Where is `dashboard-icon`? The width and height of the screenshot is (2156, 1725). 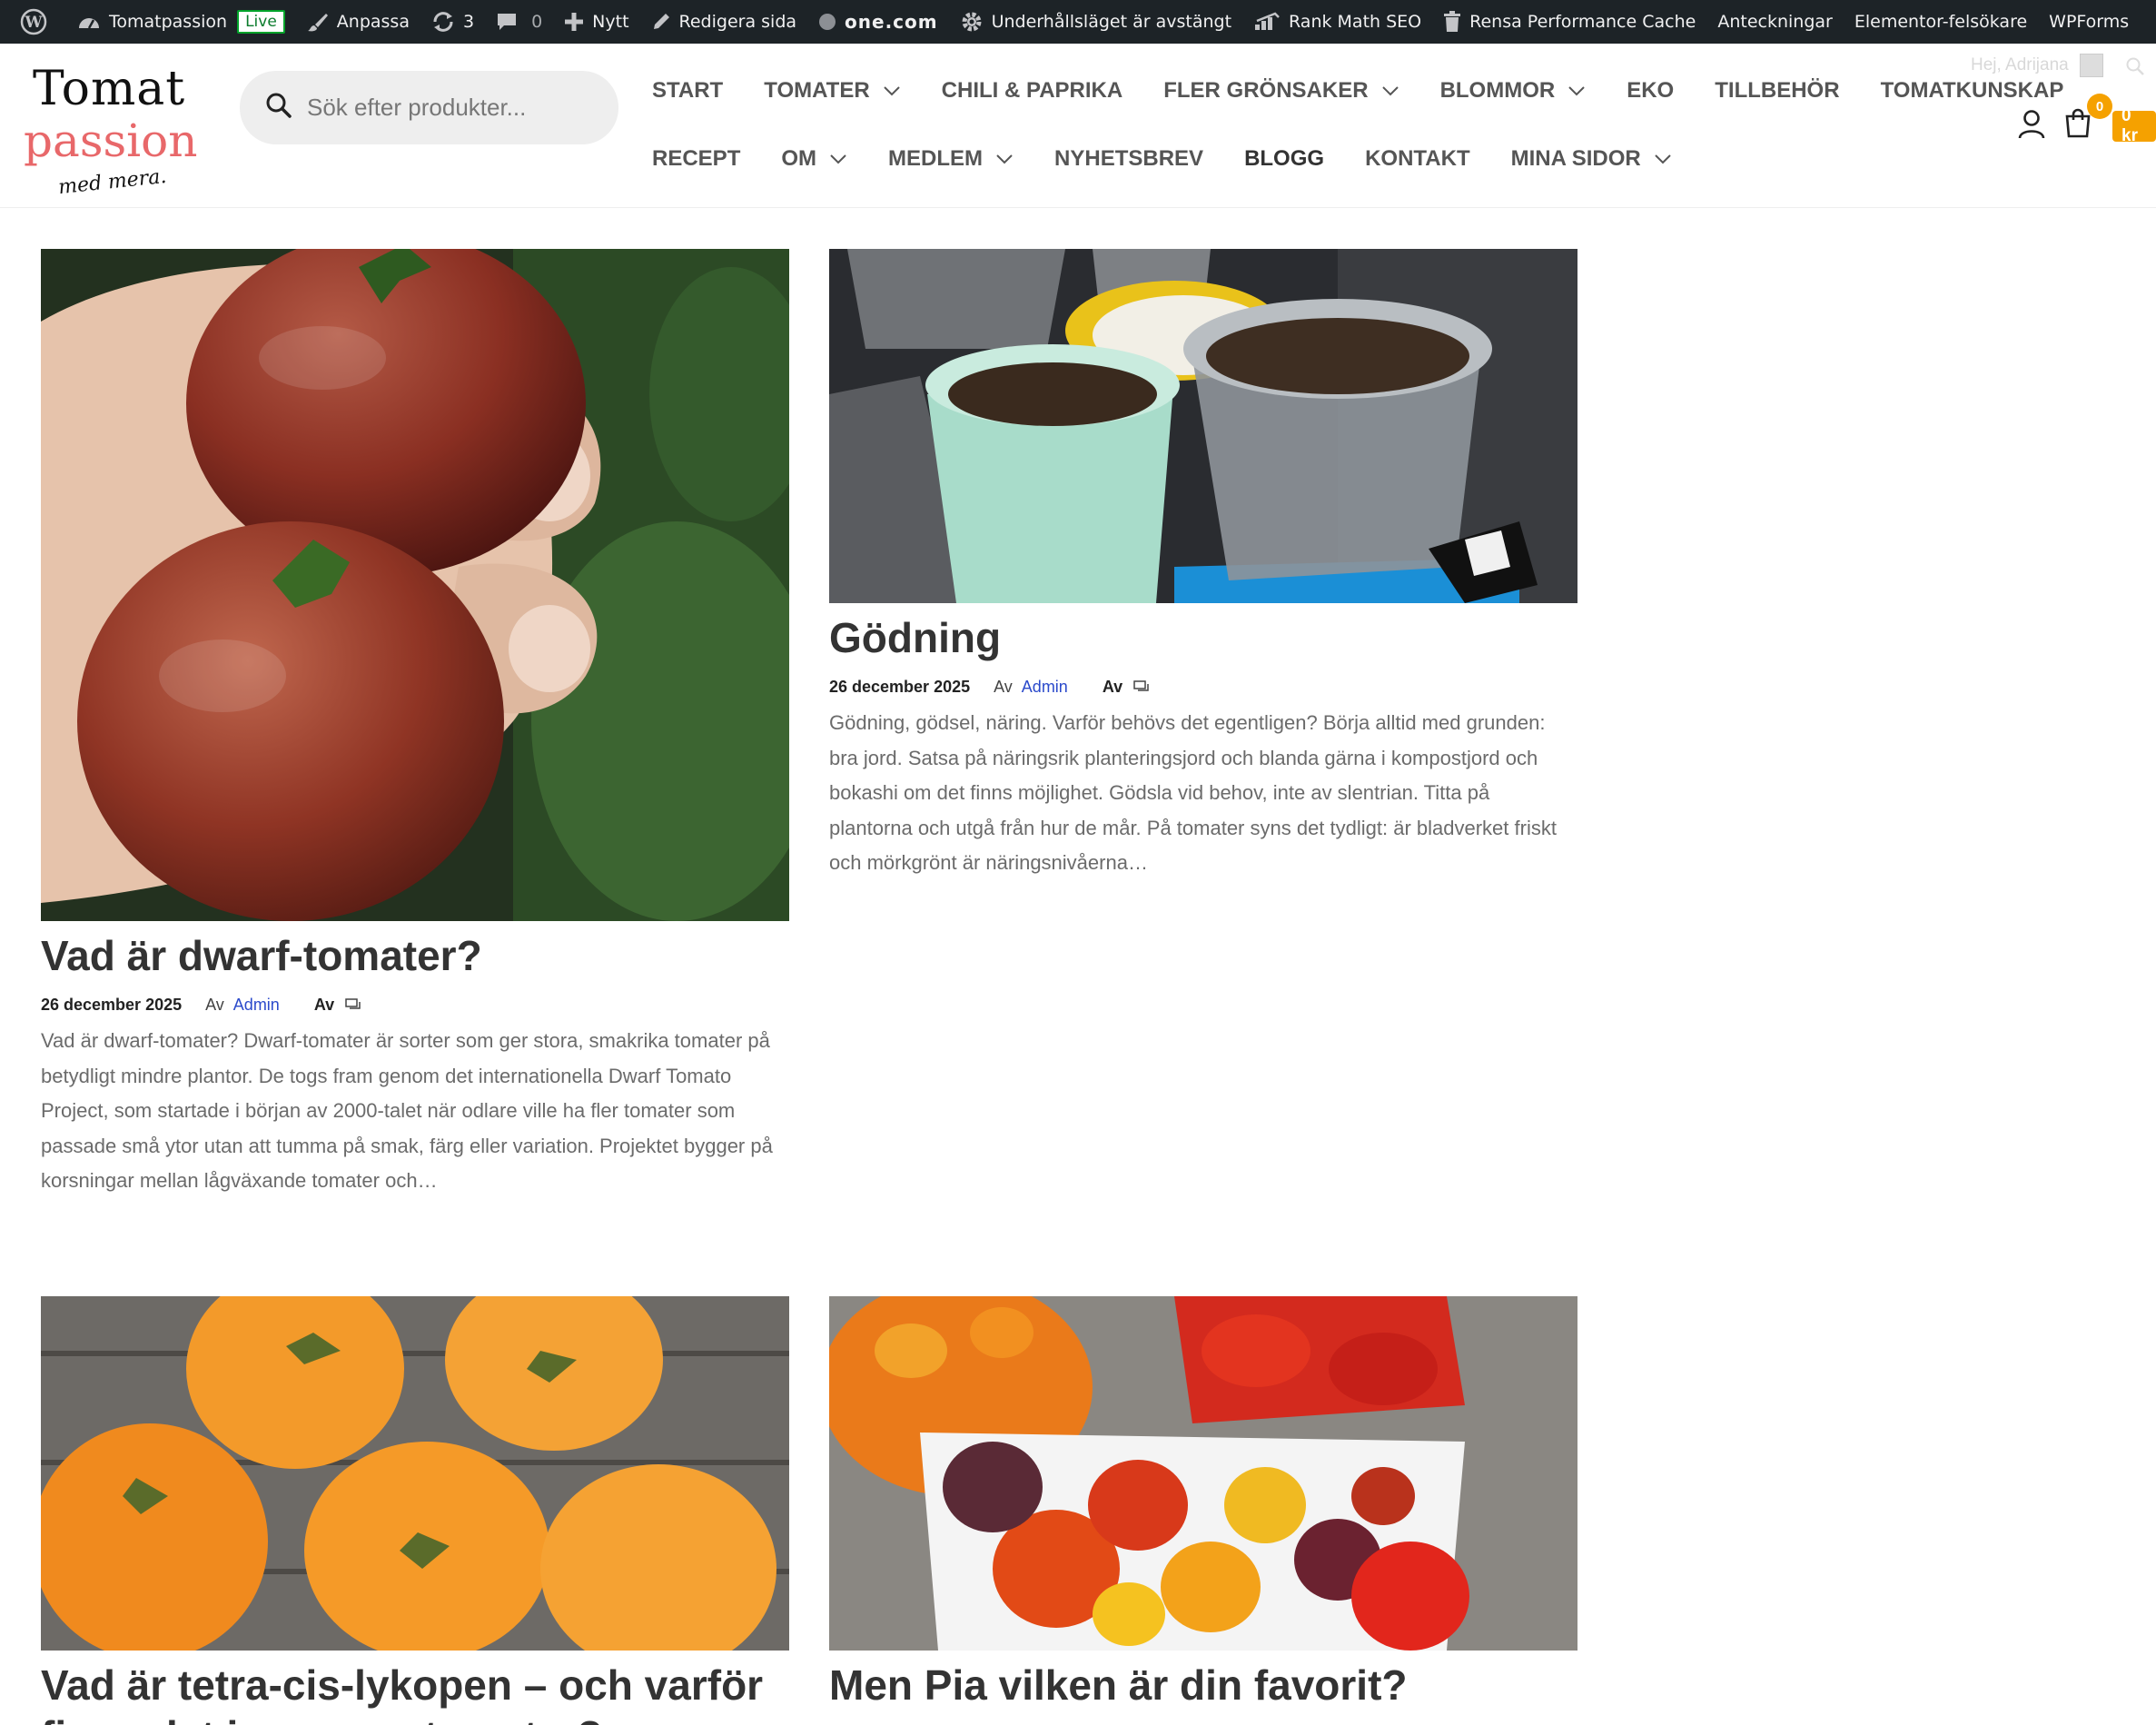 dashboard-icon is located at coordinates (89, 22).